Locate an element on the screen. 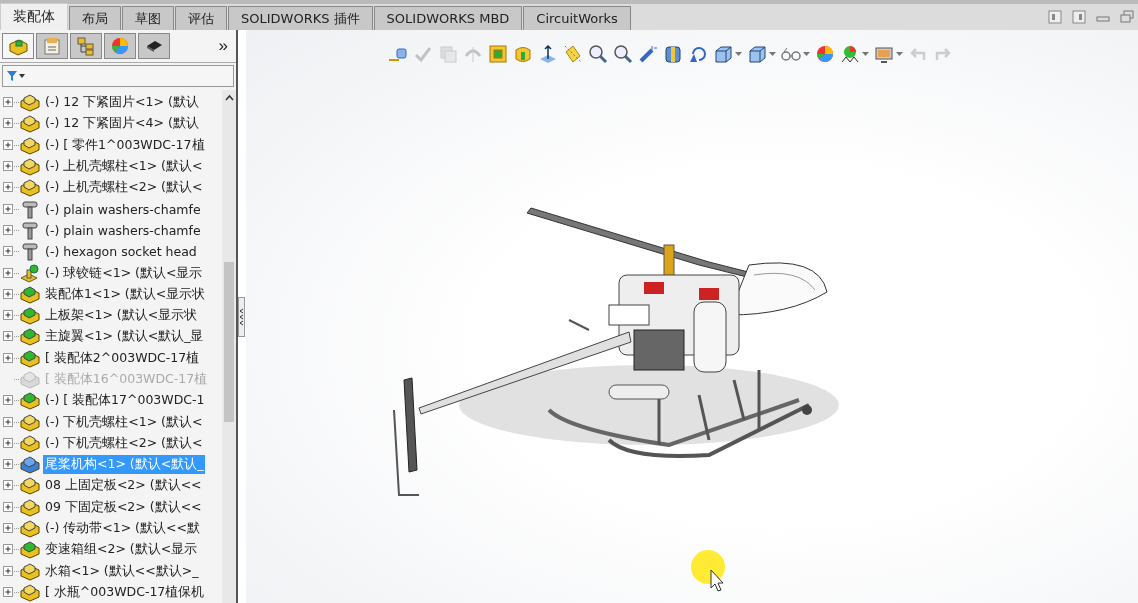 The image size is (1138, 603). tree-item: (-) [ 零件1^003WDC-17植 is located at coordinates (125, 145).